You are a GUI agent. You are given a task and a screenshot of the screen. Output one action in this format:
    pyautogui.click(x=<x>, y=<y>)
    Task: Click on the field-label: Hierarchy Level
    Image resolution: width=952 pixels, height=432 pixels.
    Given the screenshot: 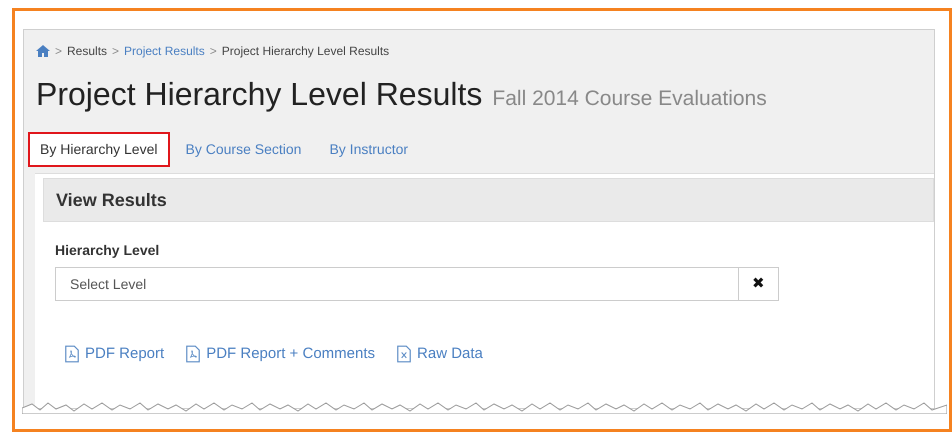 What is the action you would take?
    pyautogui.click(x=107, y=250)
    